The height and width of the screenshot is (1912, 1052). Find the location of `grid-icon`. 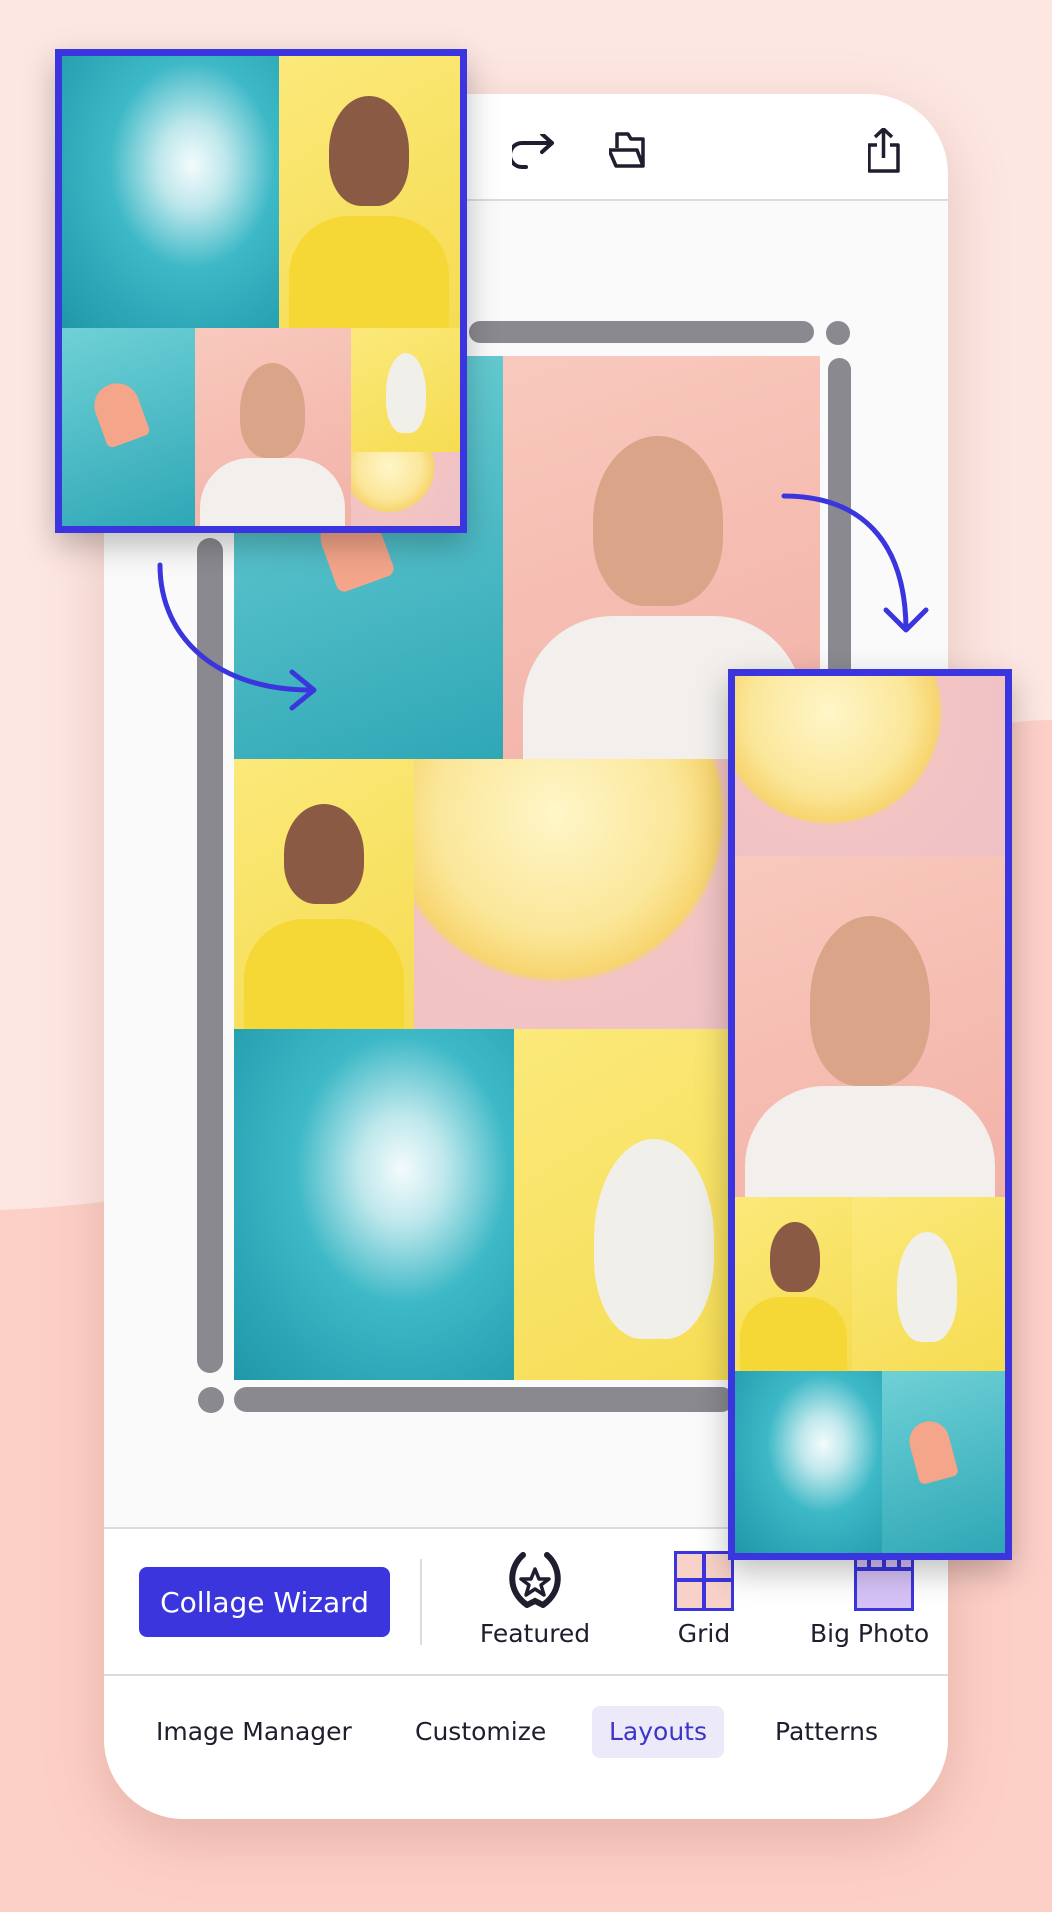

grid-icon is located at coordinates (704, 1581).